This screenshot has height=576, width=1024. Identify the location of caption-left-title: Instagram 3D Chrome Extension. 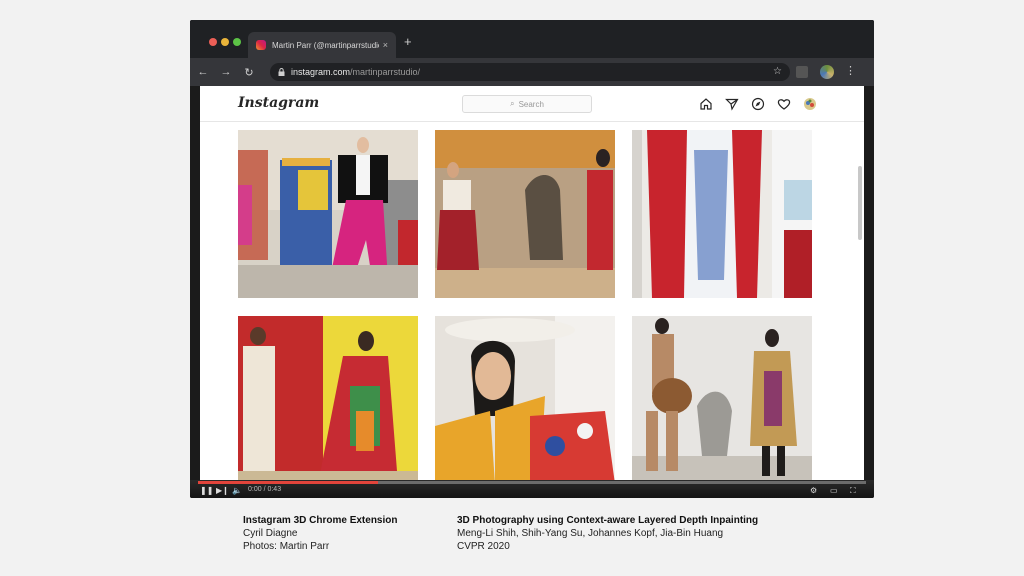
(320, 520).